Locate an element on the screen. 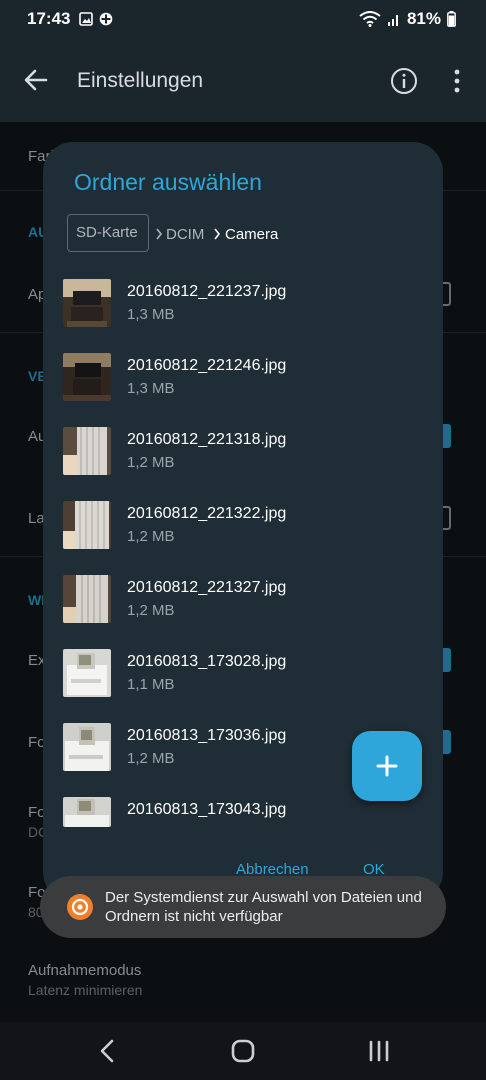  app-notification-icon is located at coordinates (106, 19).